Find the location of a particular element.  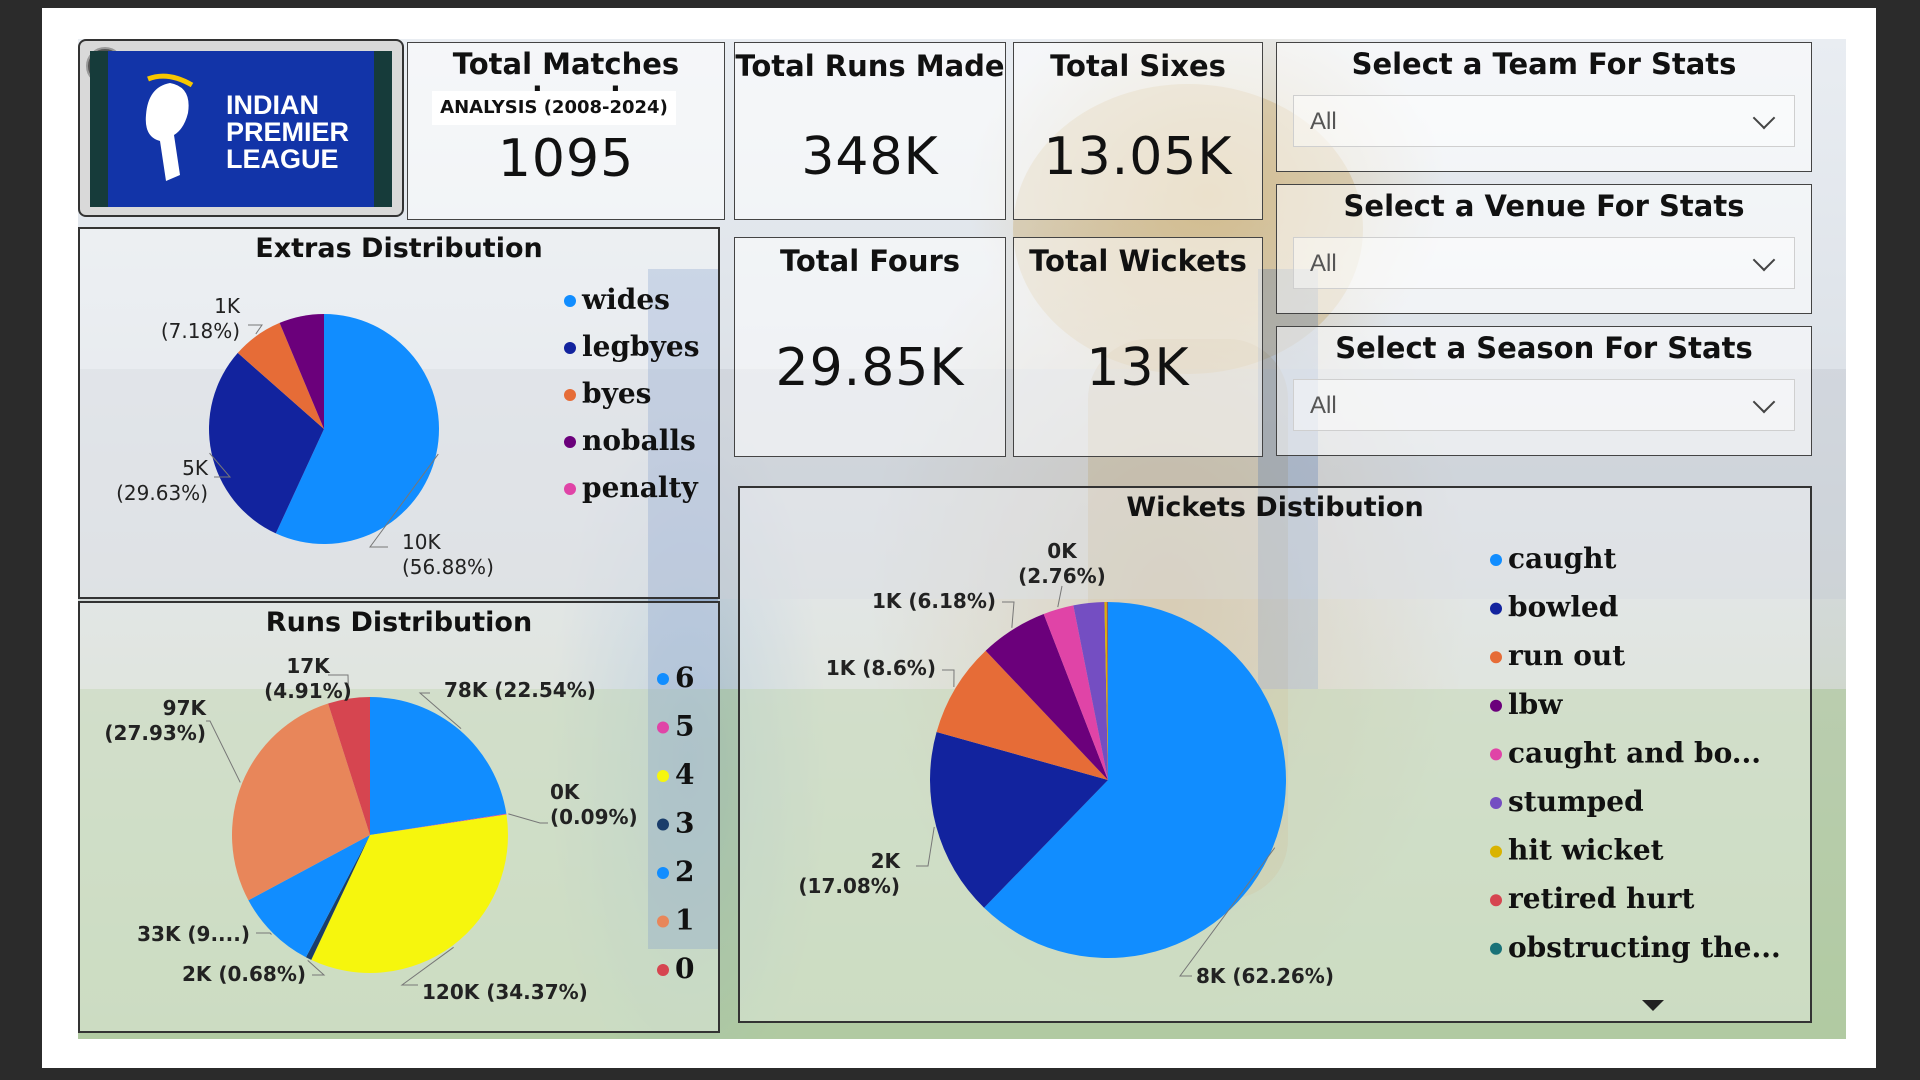

wickets-data-label: 8K (62.26%) is located at coordinates (1265, 976).